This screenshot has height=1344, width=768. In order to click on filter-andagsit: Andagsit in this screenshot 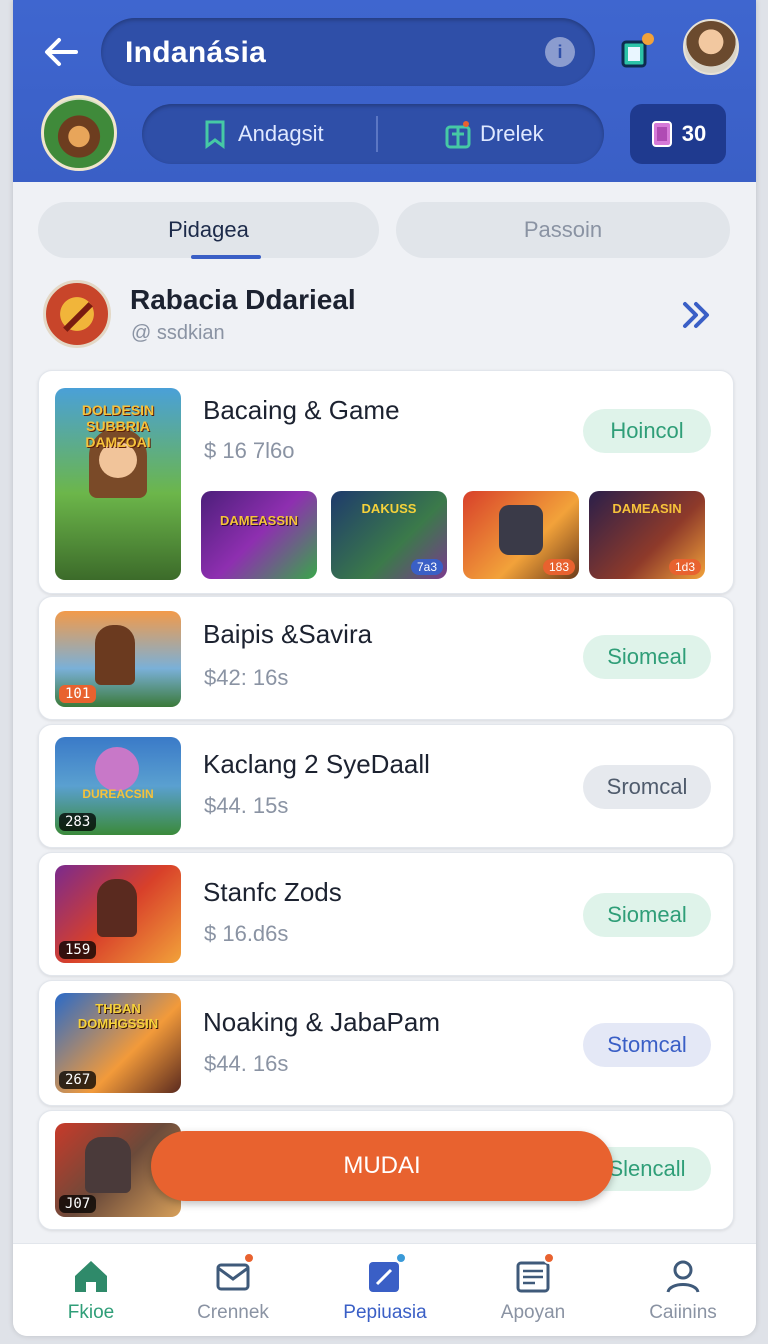, I will do `click(263, 134)`.